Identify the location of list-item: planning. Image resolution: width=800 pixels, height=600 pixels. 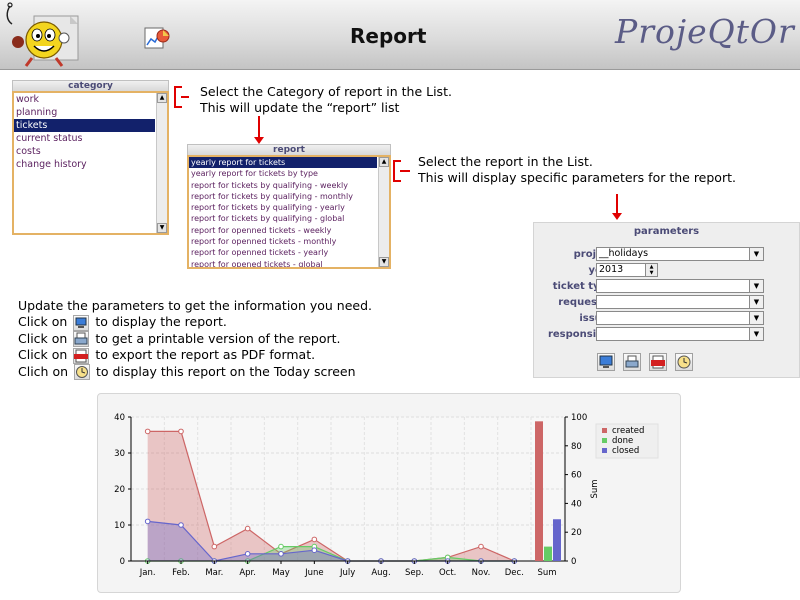
(84, 112).